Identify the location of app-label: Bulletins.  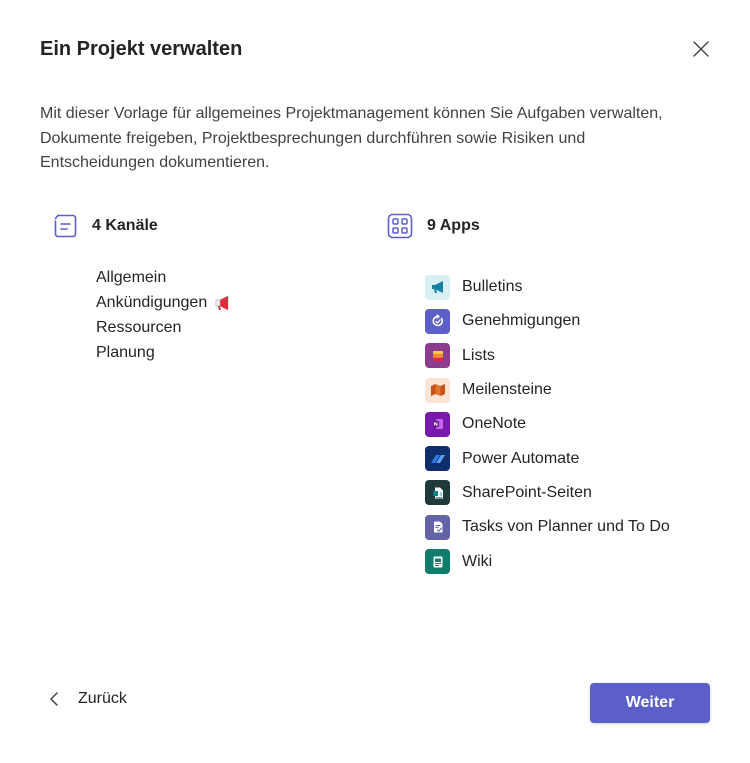
(492, 287).